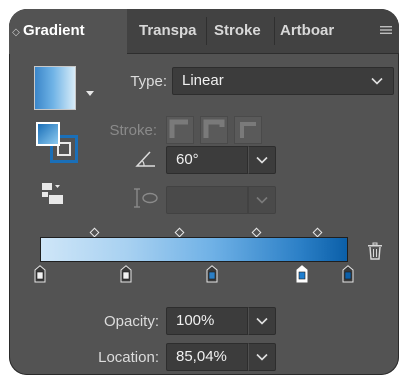 The width and height of the screenshot is (406, 380). What do you see at coordinates (195, 320) in the screenshot?
I see `opacity-value: 100%` at bounding box center [195, 320].